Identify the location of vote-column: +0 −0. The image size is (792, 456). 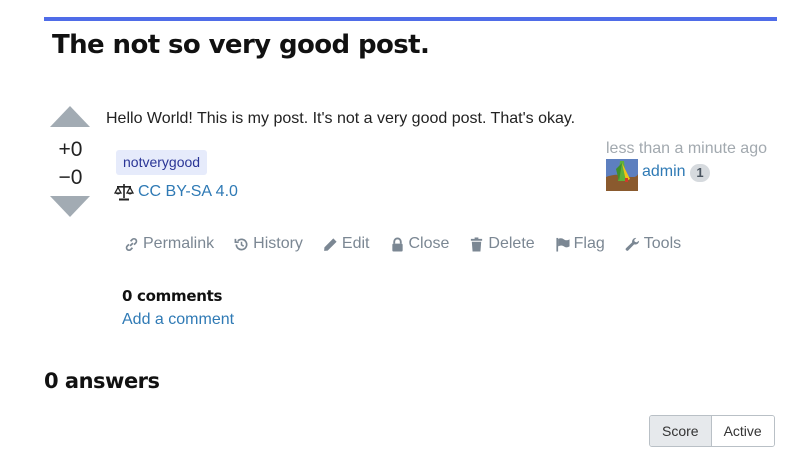
(70, 161).